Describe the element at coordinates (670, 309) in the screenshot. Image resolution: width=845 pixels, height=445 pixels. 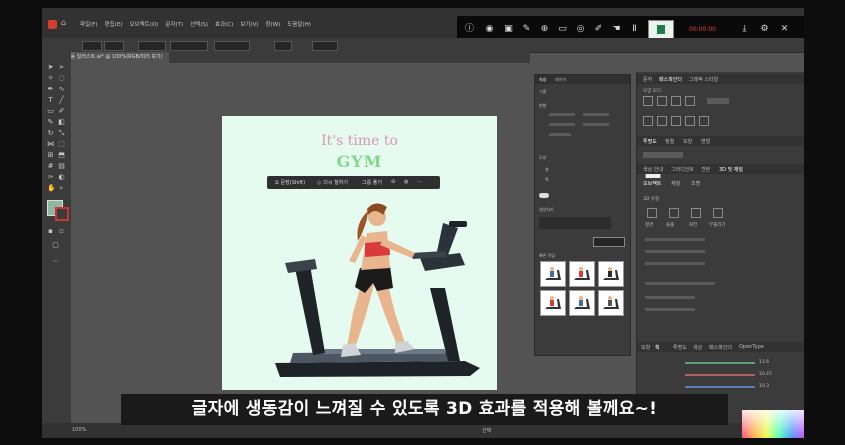
I see `rotation-y` at that location.